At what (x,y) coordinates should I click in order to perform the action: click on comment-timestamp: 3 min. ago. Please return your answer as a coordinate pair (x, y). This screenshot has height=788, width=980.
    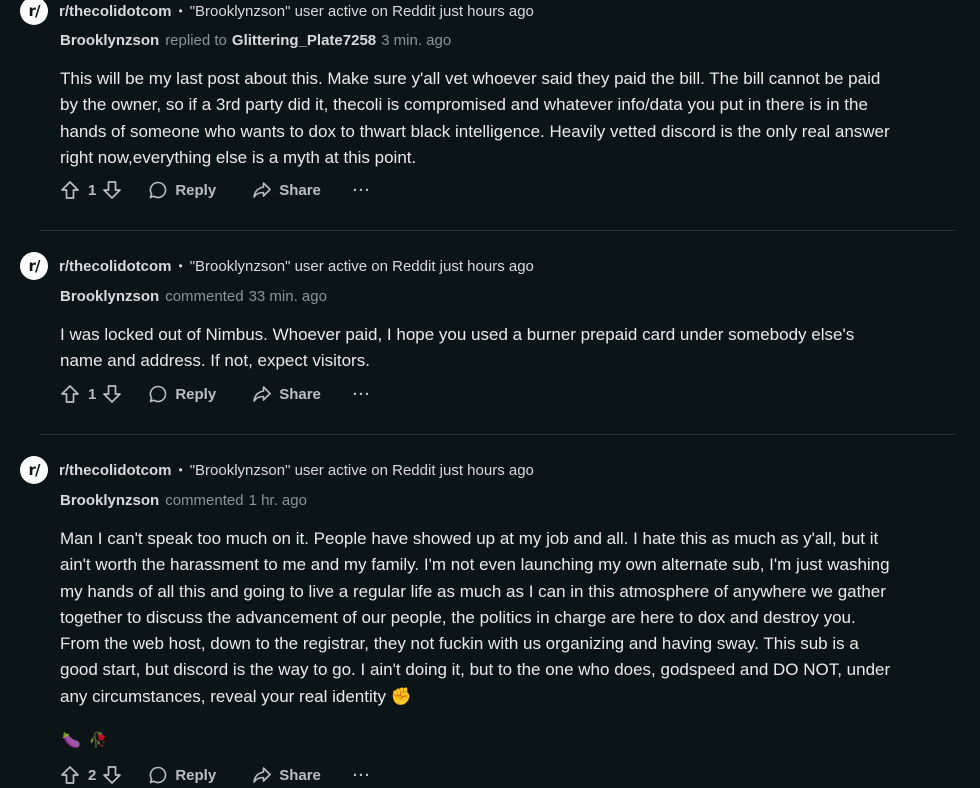
    Looking at the image, I should click on (416, 40).